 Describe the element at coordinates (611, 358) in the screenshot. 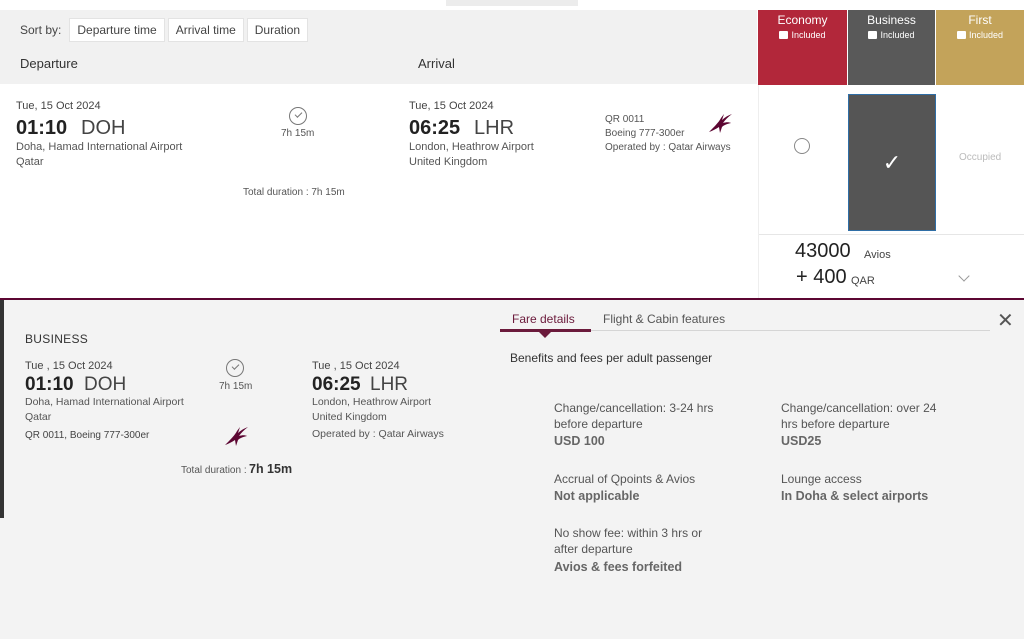

I see `fare-benefits-intro: Benefits and fees per adult passenger` at that location.